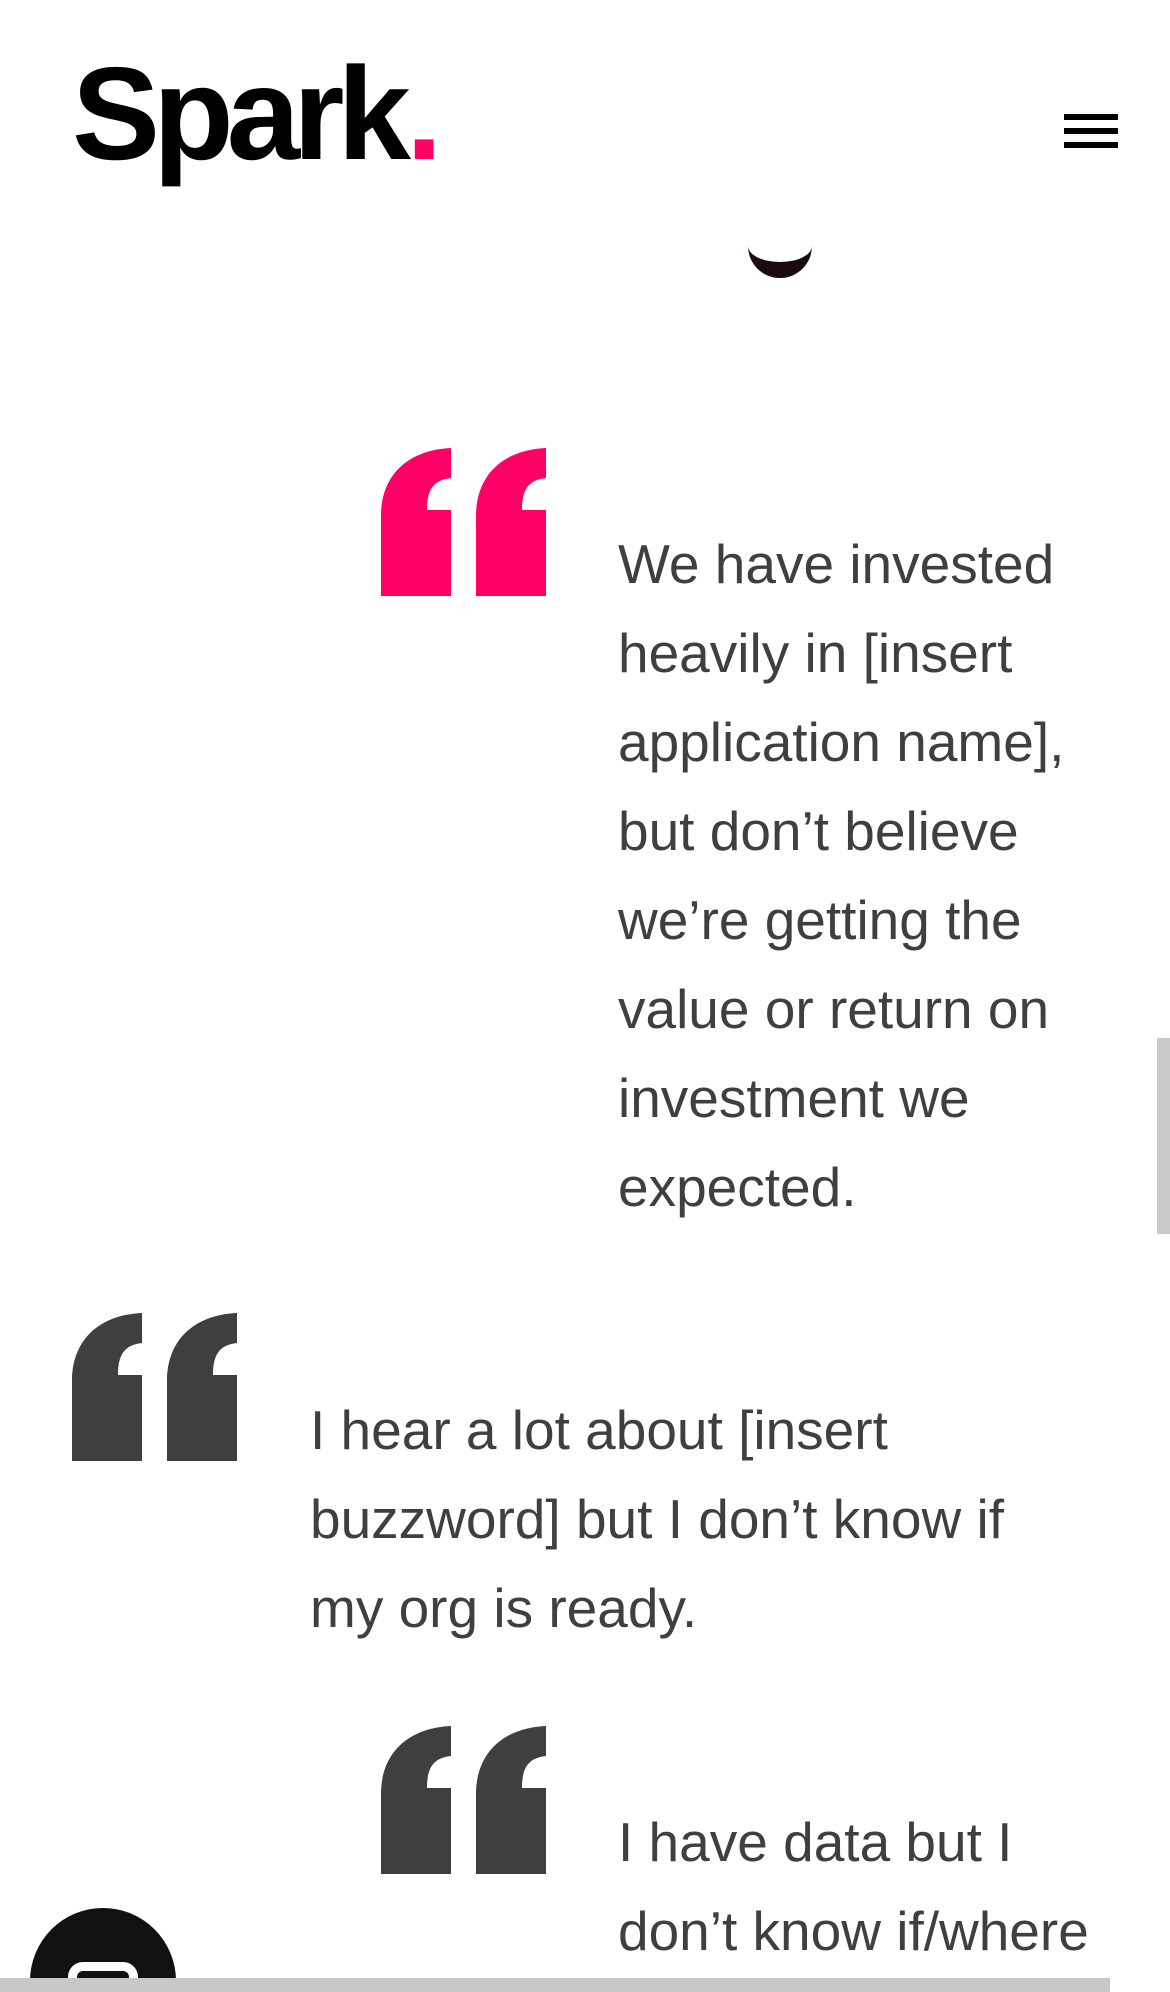 Image resolution: width=1170 pixels, height=1992 pixels. I want to click on heading-glyph-fragment, so click(780, 259).